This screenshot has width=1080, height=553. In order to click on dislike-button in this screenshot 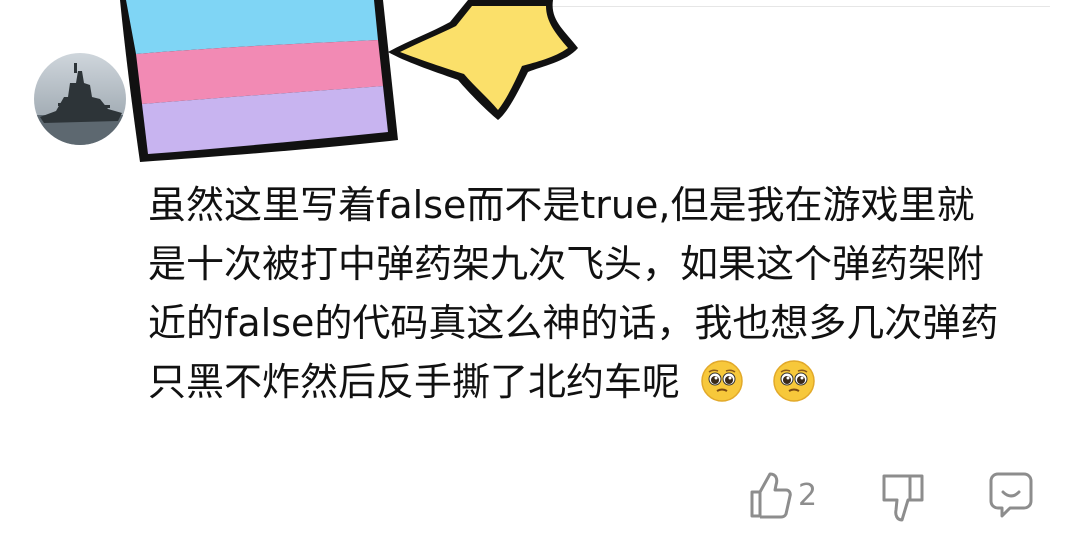, I will do `click(903, 497)`.